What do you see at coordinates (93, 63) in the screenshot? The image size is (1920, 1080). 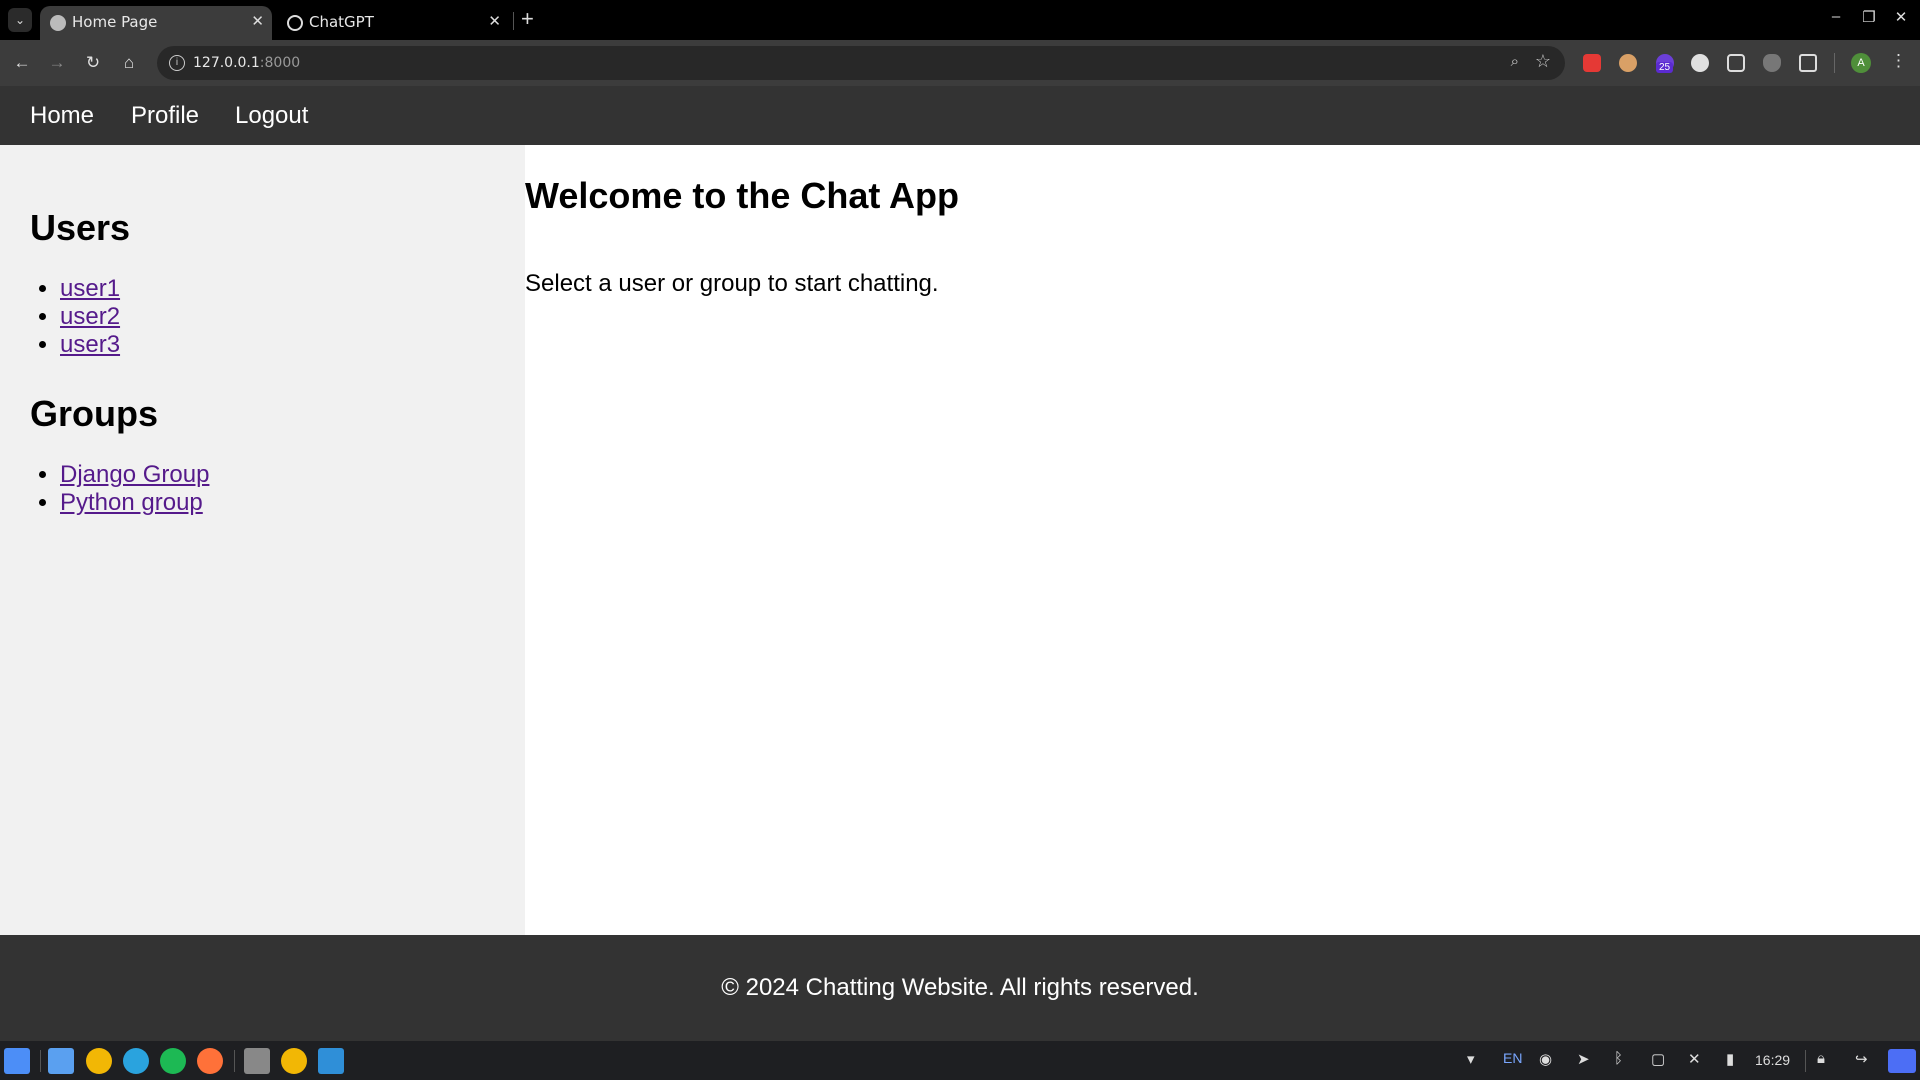 I see `reload-button: ↻` at bounding box center [93, 63].